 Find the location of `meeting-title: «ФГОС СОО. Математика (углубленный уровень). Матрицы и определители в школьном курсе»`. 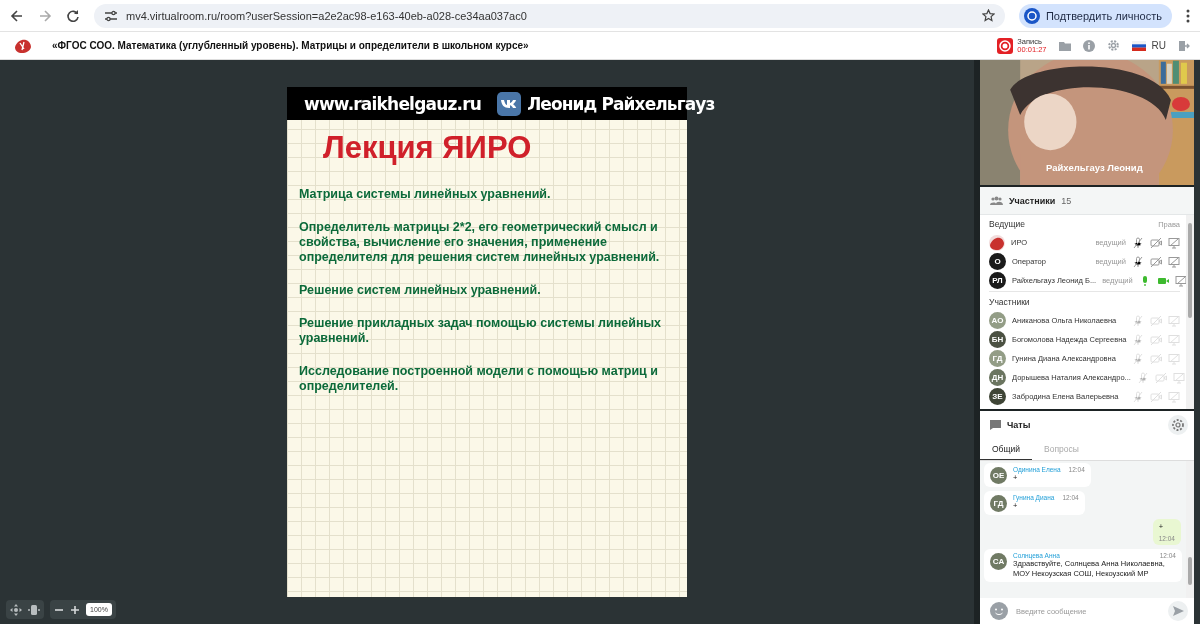

meeting-title: «ФГОС СОО. Математика (углубленный уровень). Матрицы и определители в школьном курсе» is located at coordinates (290, 45).